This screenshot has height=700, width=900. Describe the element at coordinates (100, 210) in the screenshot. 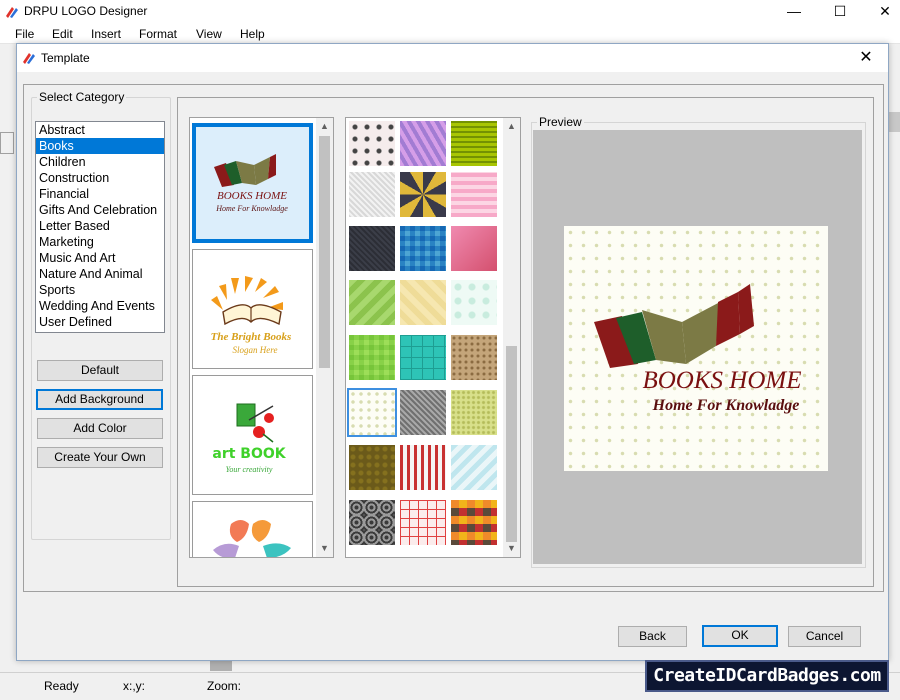

I see `category-item: Gifts And Celebration` at that location.